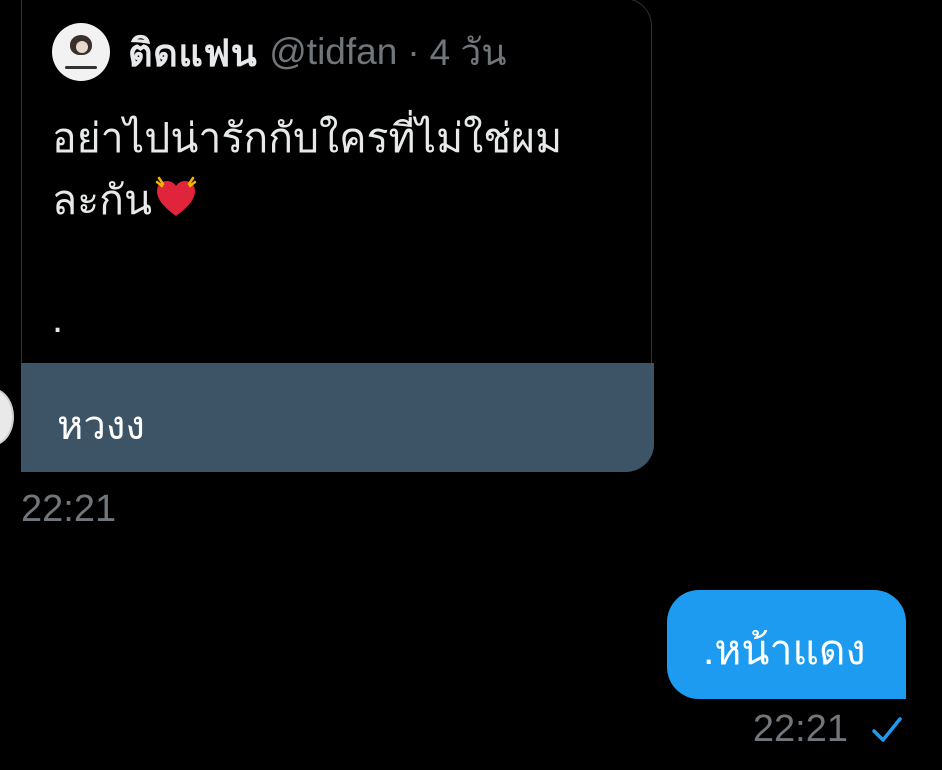  I want to click on tweet-author-avatar, so click(81, 52).